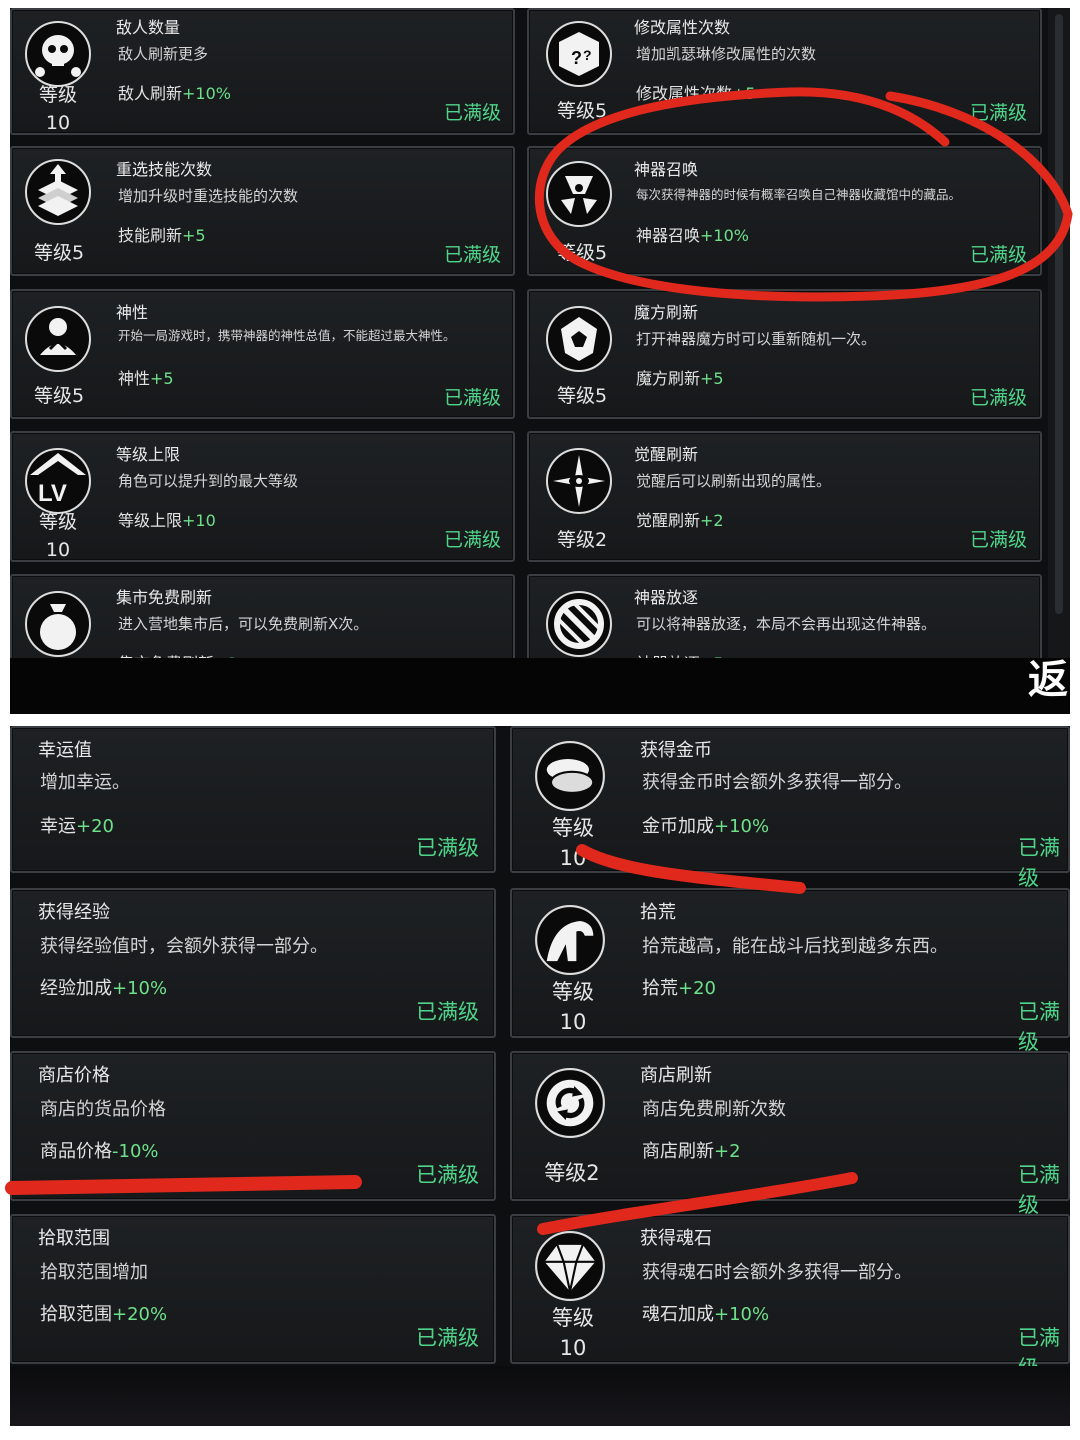  What do you see at coordinates (658, 912) in the screenshot?
I see `card-title: 拾荒` at bounding box center [658, 912].